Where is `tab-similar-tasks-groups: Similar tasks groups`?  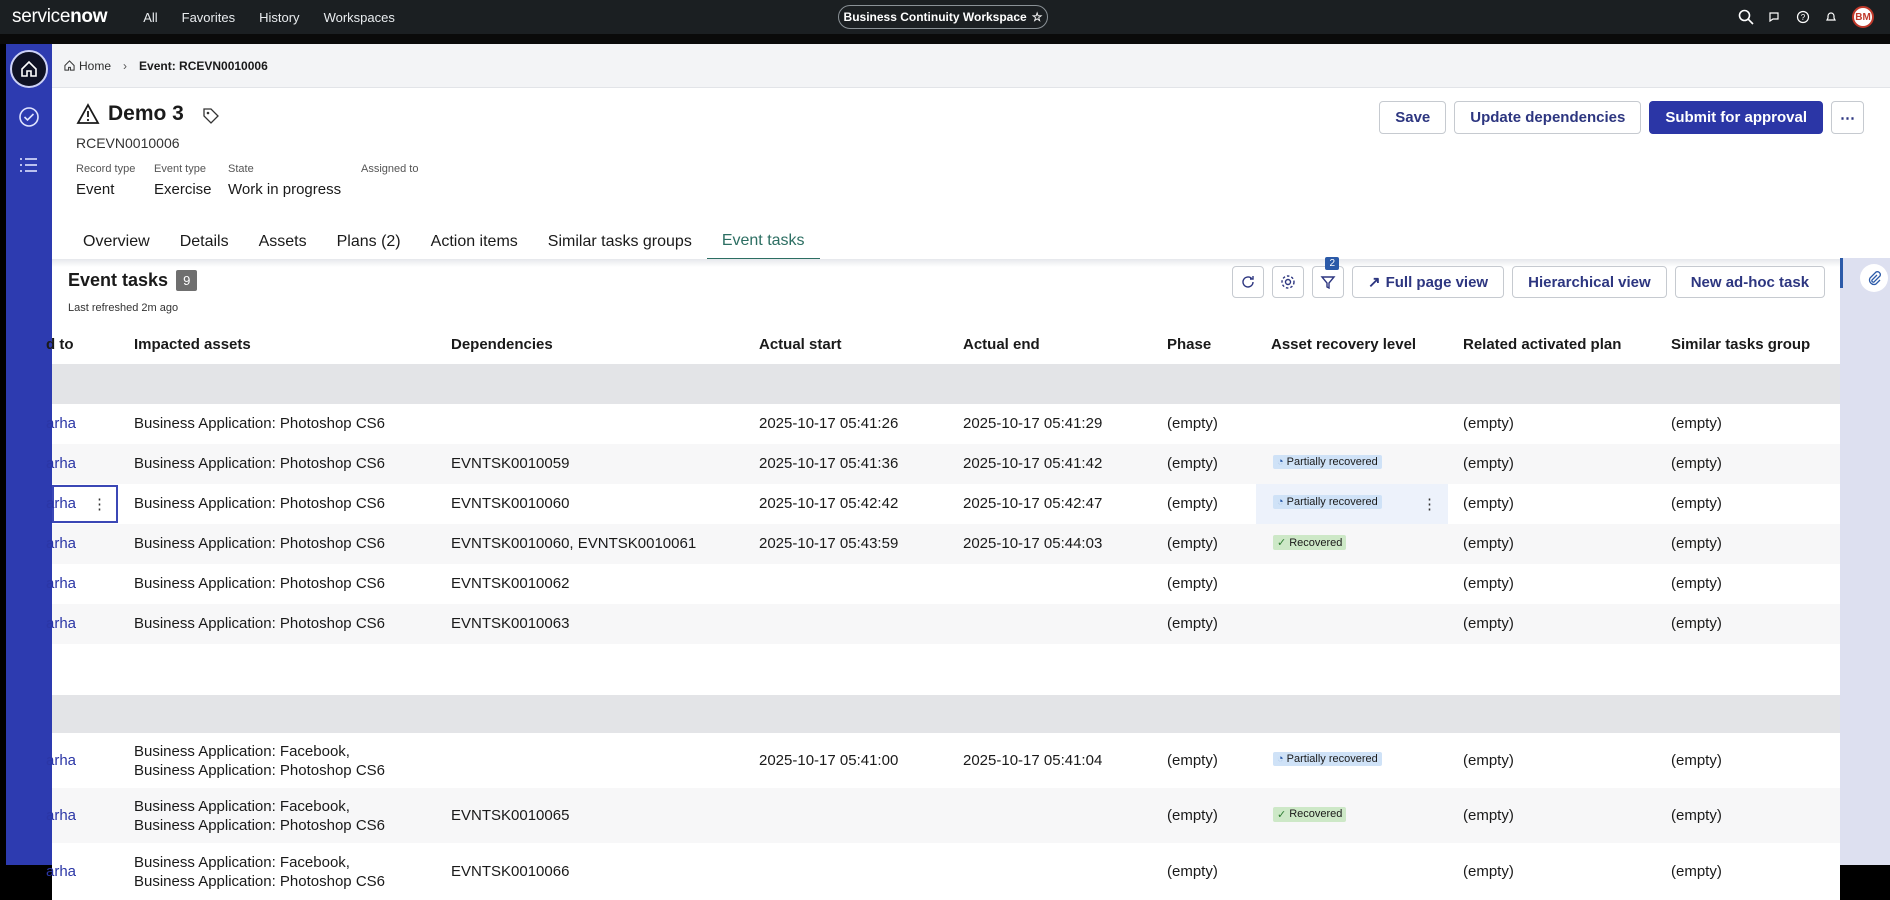 tab-similar-tasks-groups: Similar tasks groups is located at coordinates (620, 242).